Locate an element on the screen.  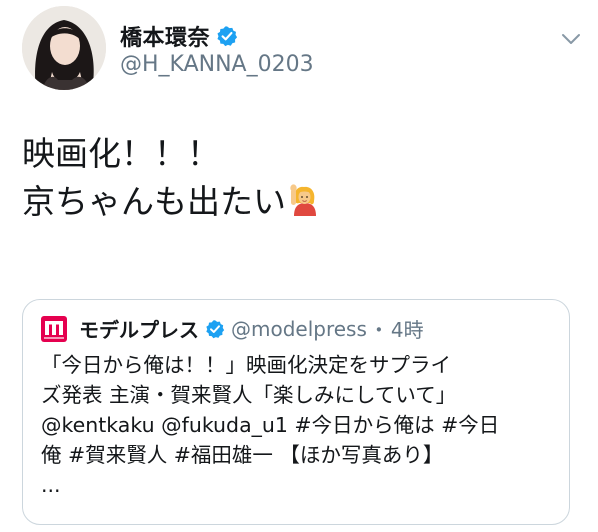
tweet-line: 映画化！！！ is located at coordinates (121, 153).